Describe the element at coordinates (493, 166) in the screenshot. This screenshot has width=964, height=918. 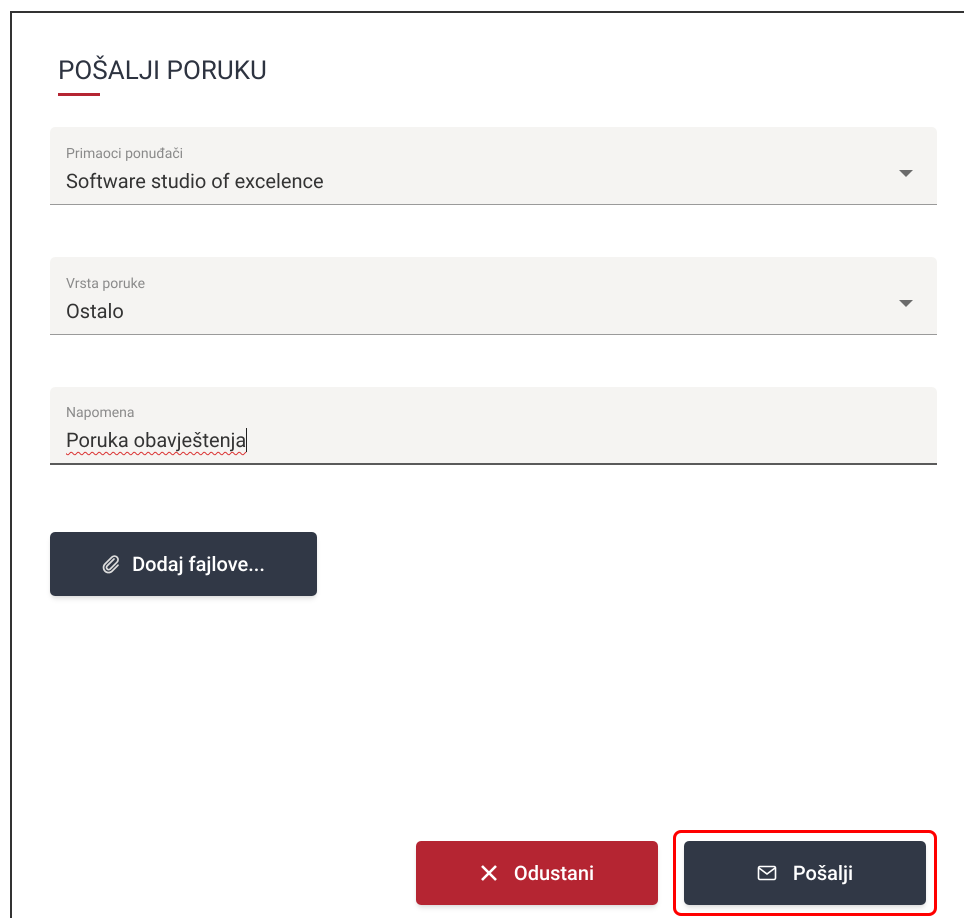
I see `select-field: Primaoci ponuđači Software studio of excelence` at that location.